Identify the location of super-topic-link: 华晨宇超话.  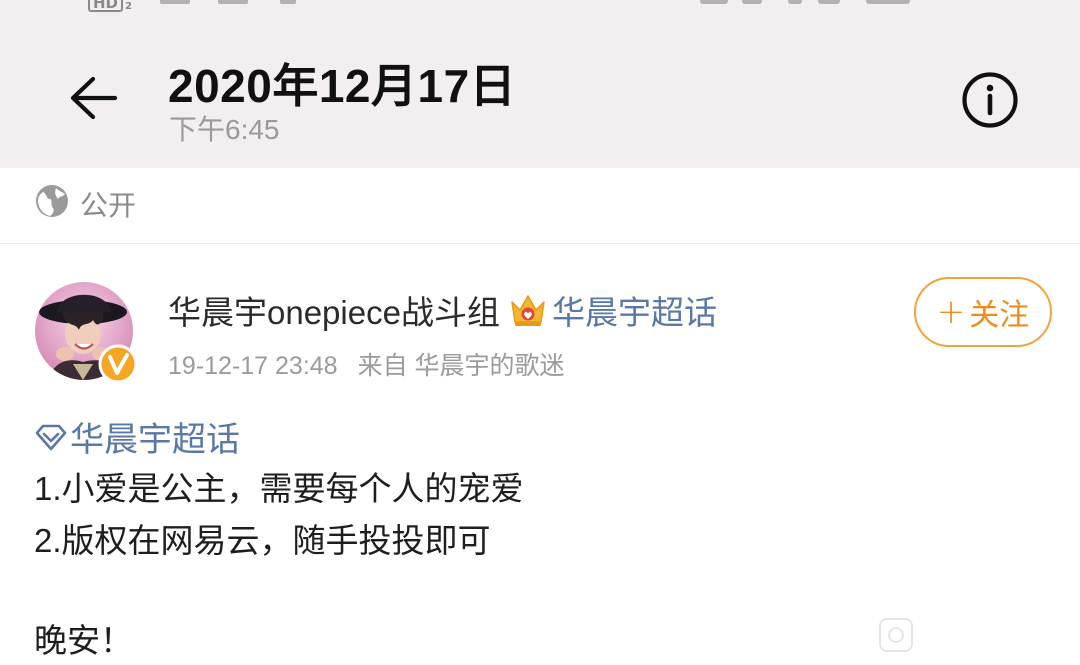
(634, 310).